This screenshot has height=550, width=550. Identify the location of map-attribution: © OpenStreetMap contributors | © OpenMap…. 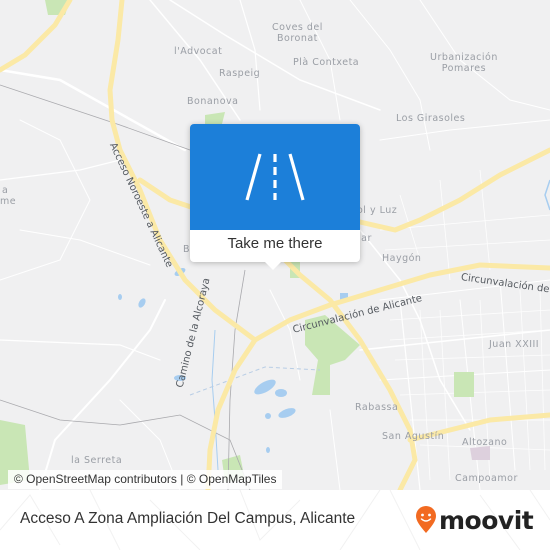
(145, 479).